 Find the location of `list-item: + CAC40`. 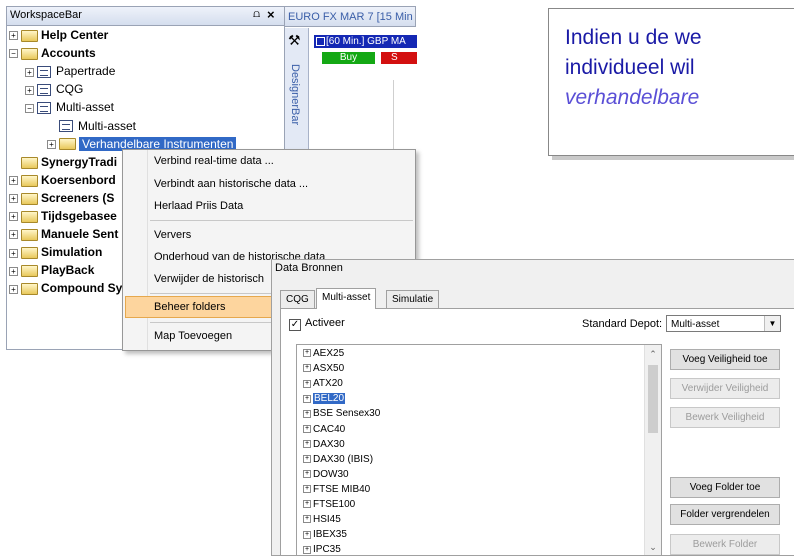

list-item: + CAC40 is located at coordinates (324, 429).